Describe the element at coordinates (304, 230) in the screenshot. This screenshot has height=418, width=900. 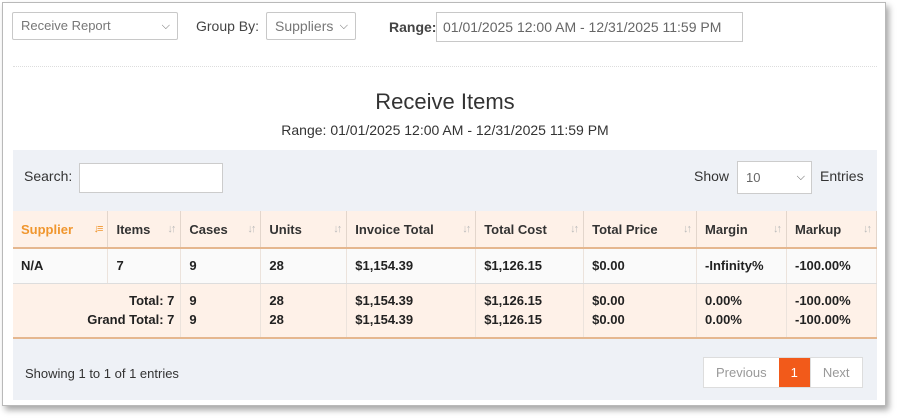
I see `column-header-units: Units ↓↑` at that location.